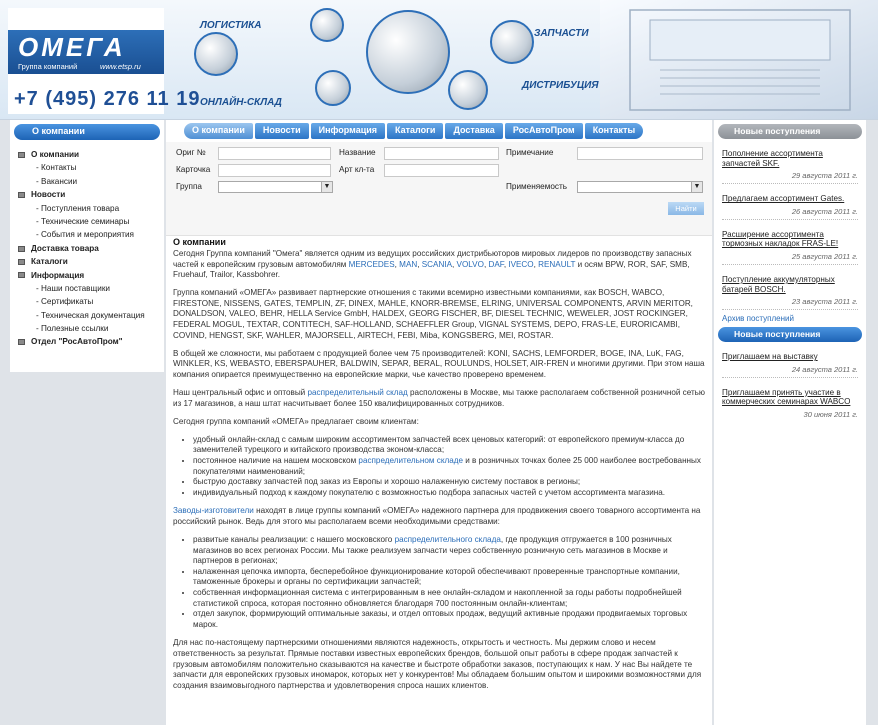  Describe the element at coordinates (275, 187) in the screenshot. I see `group-select: ▼` at that location.